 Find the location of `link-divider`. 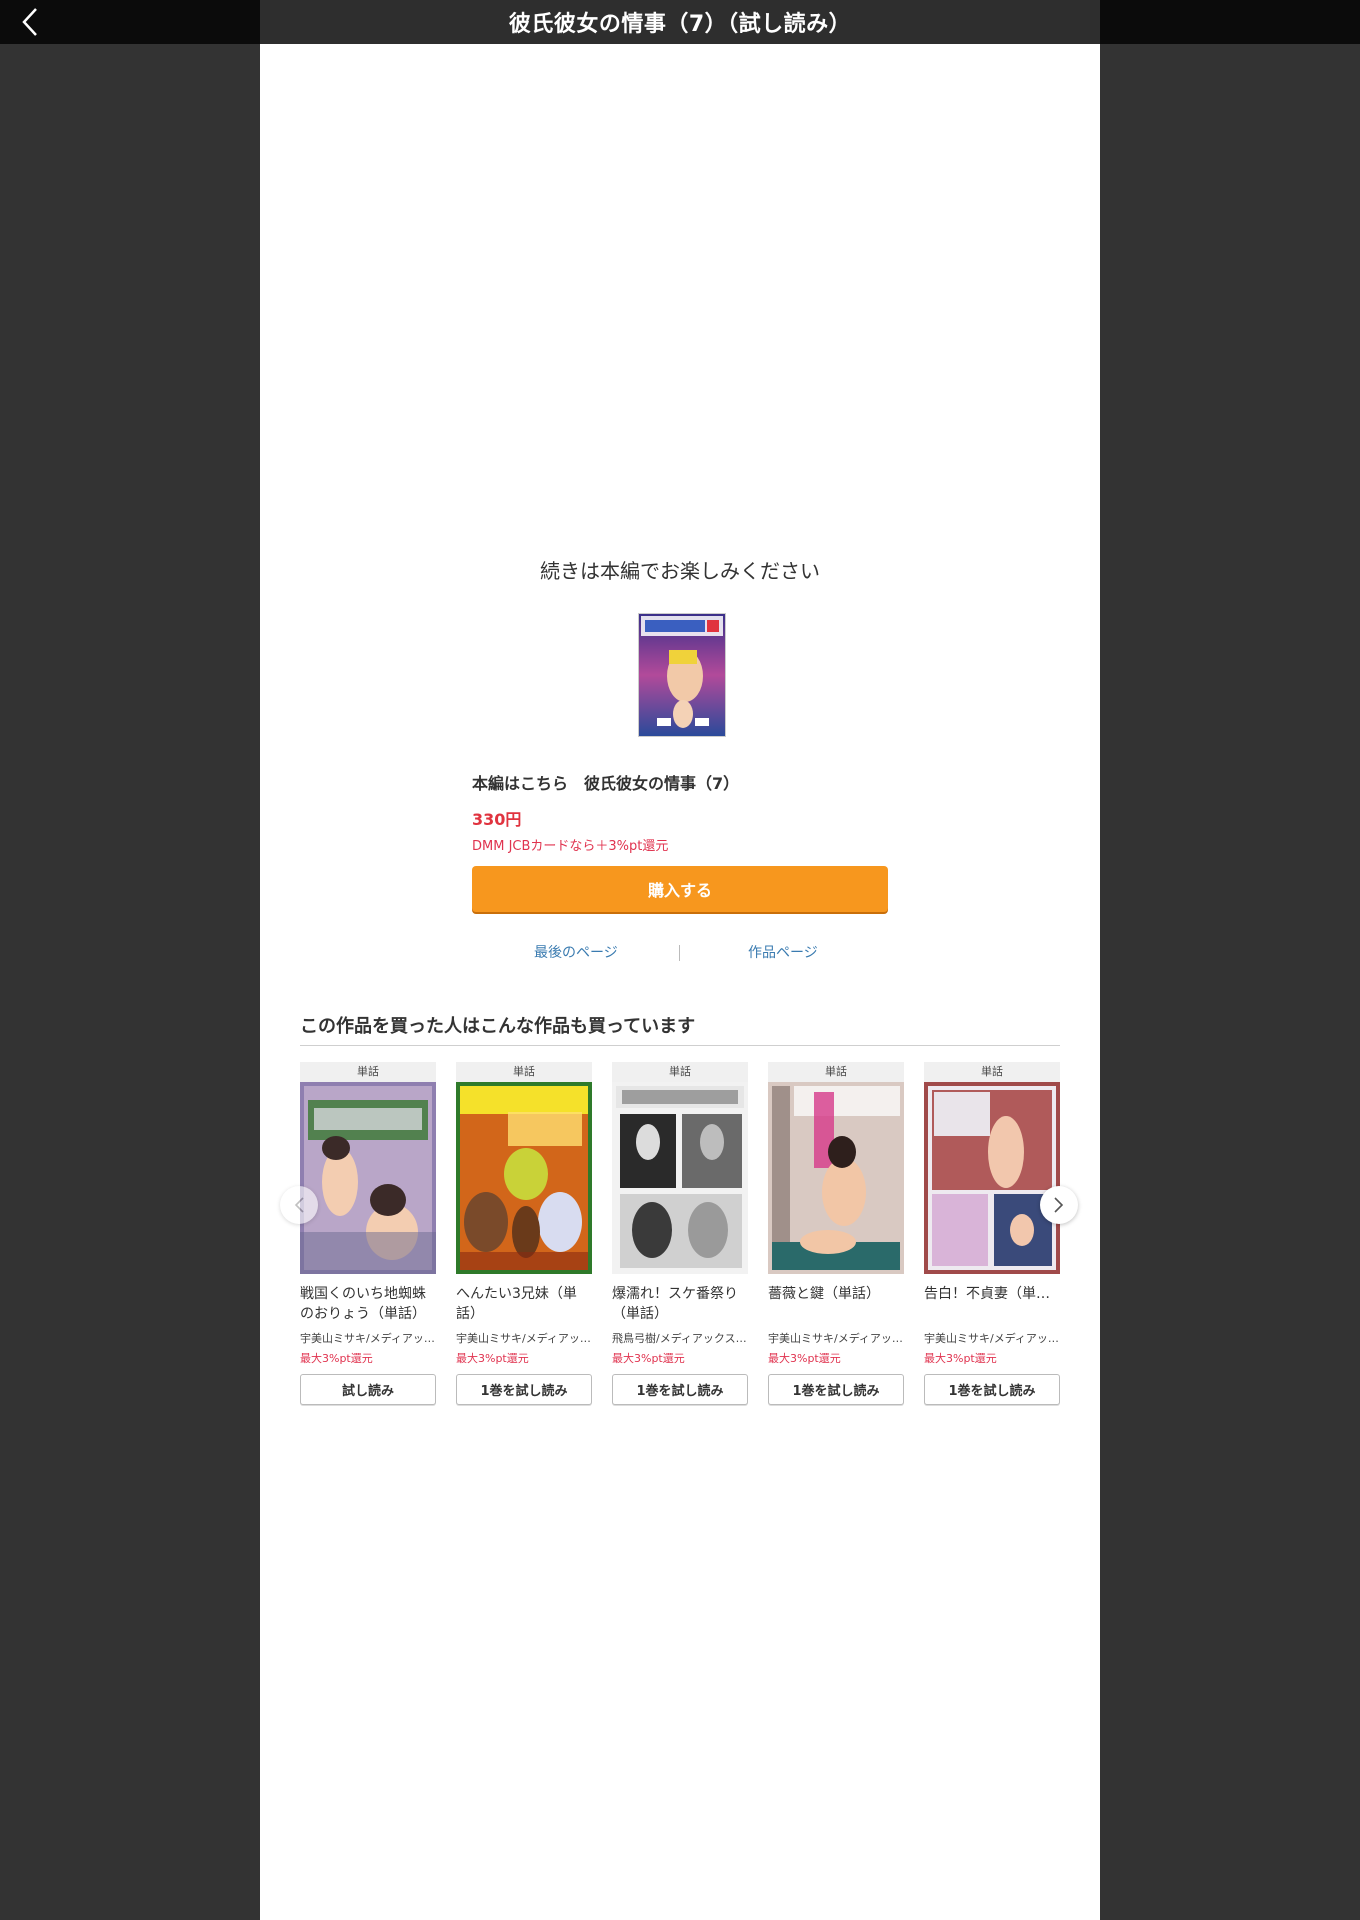

link-divider is located at coordinates (679, 953).